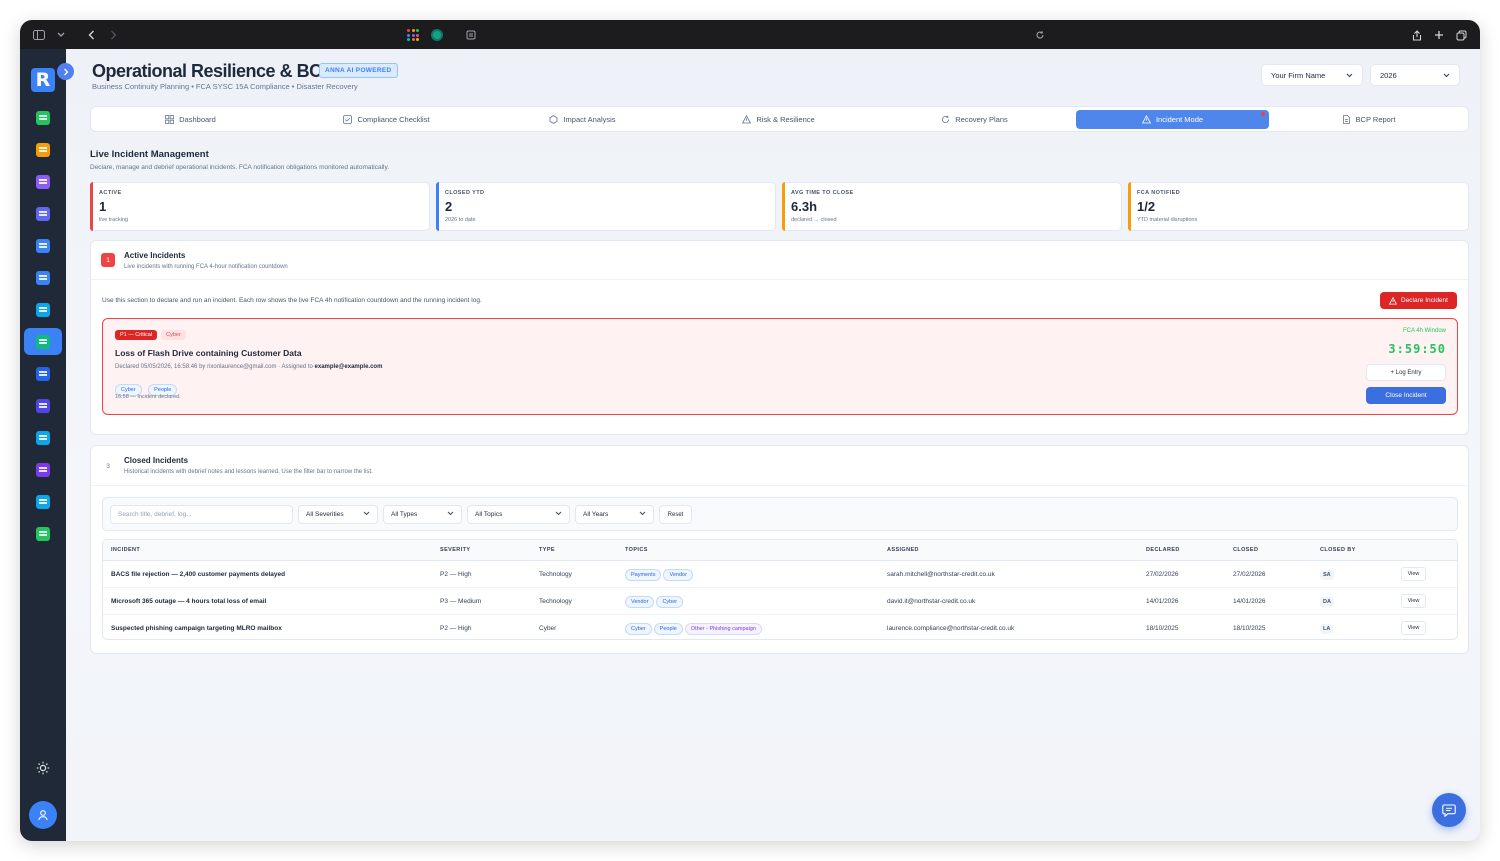  What do you see at coordinates (785, 119) in the screenshot?
I see `tab-label: Risk & Resilience` at bounding box center [785, 119].